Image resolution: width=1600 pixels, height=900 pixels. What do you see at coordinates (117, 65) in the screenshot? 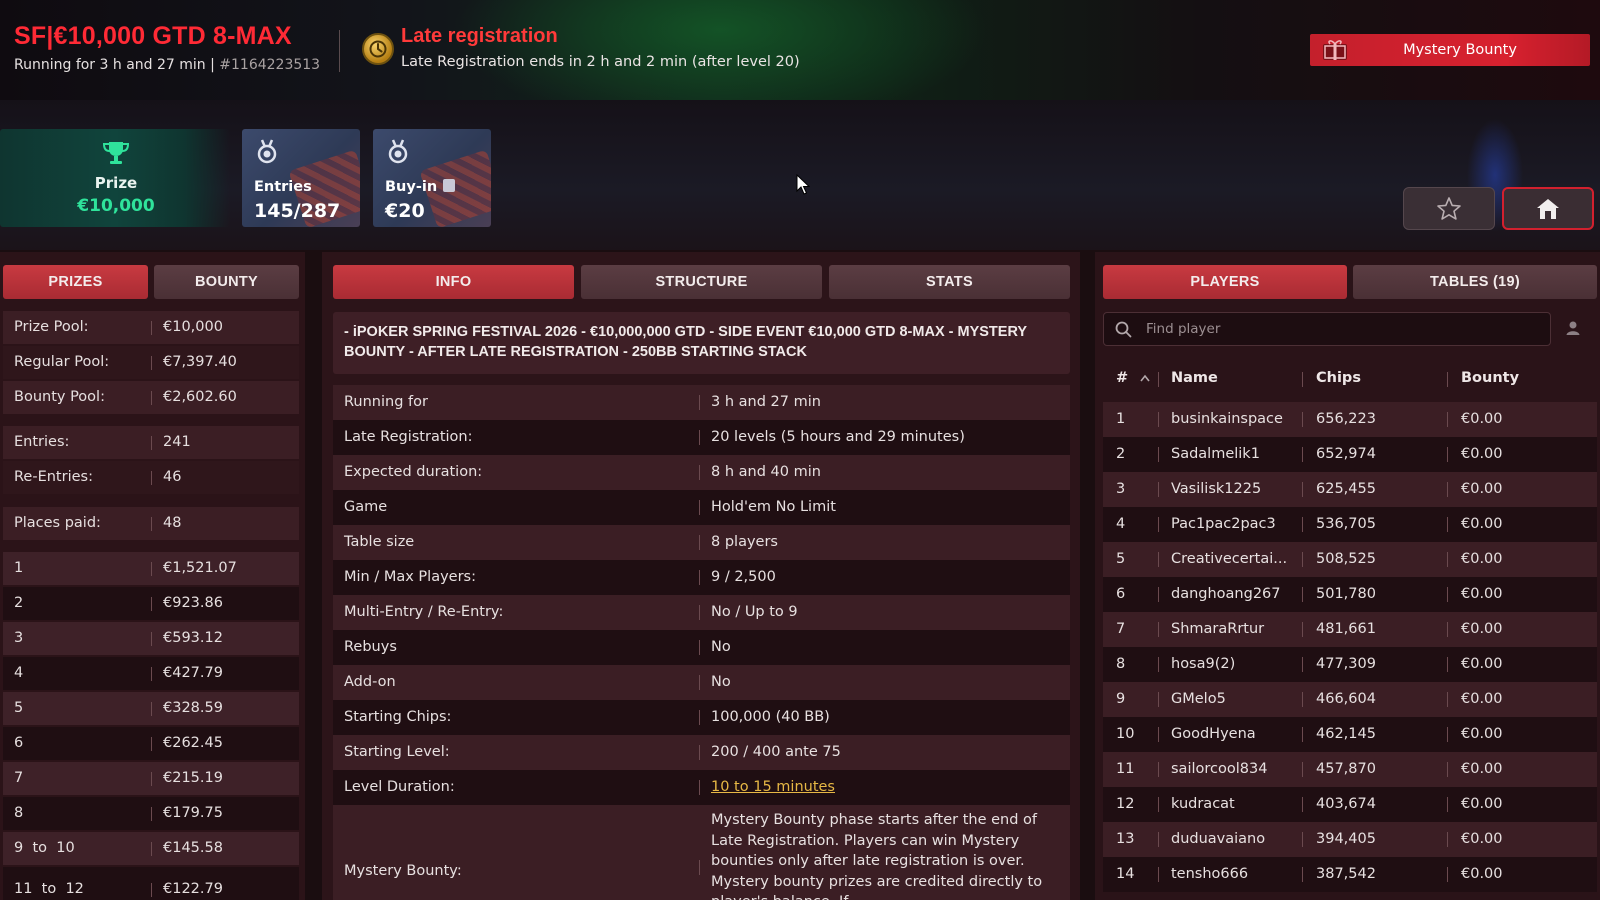
I see `running-time: Running for 3 h and 27 min |` at bounding box center [117, 65].